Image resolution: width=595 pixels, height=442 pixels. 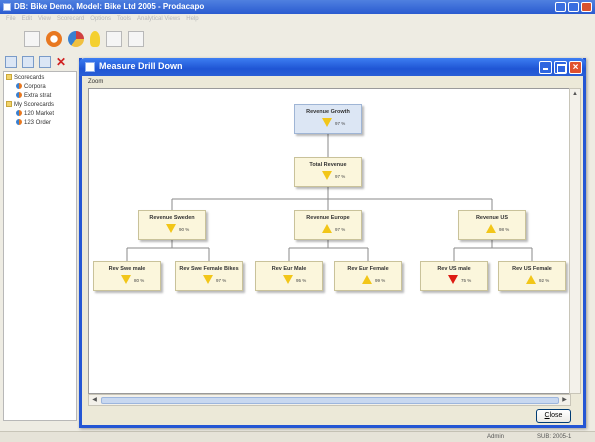 I want to click on new-item-icon, so click(x=45, y=62).